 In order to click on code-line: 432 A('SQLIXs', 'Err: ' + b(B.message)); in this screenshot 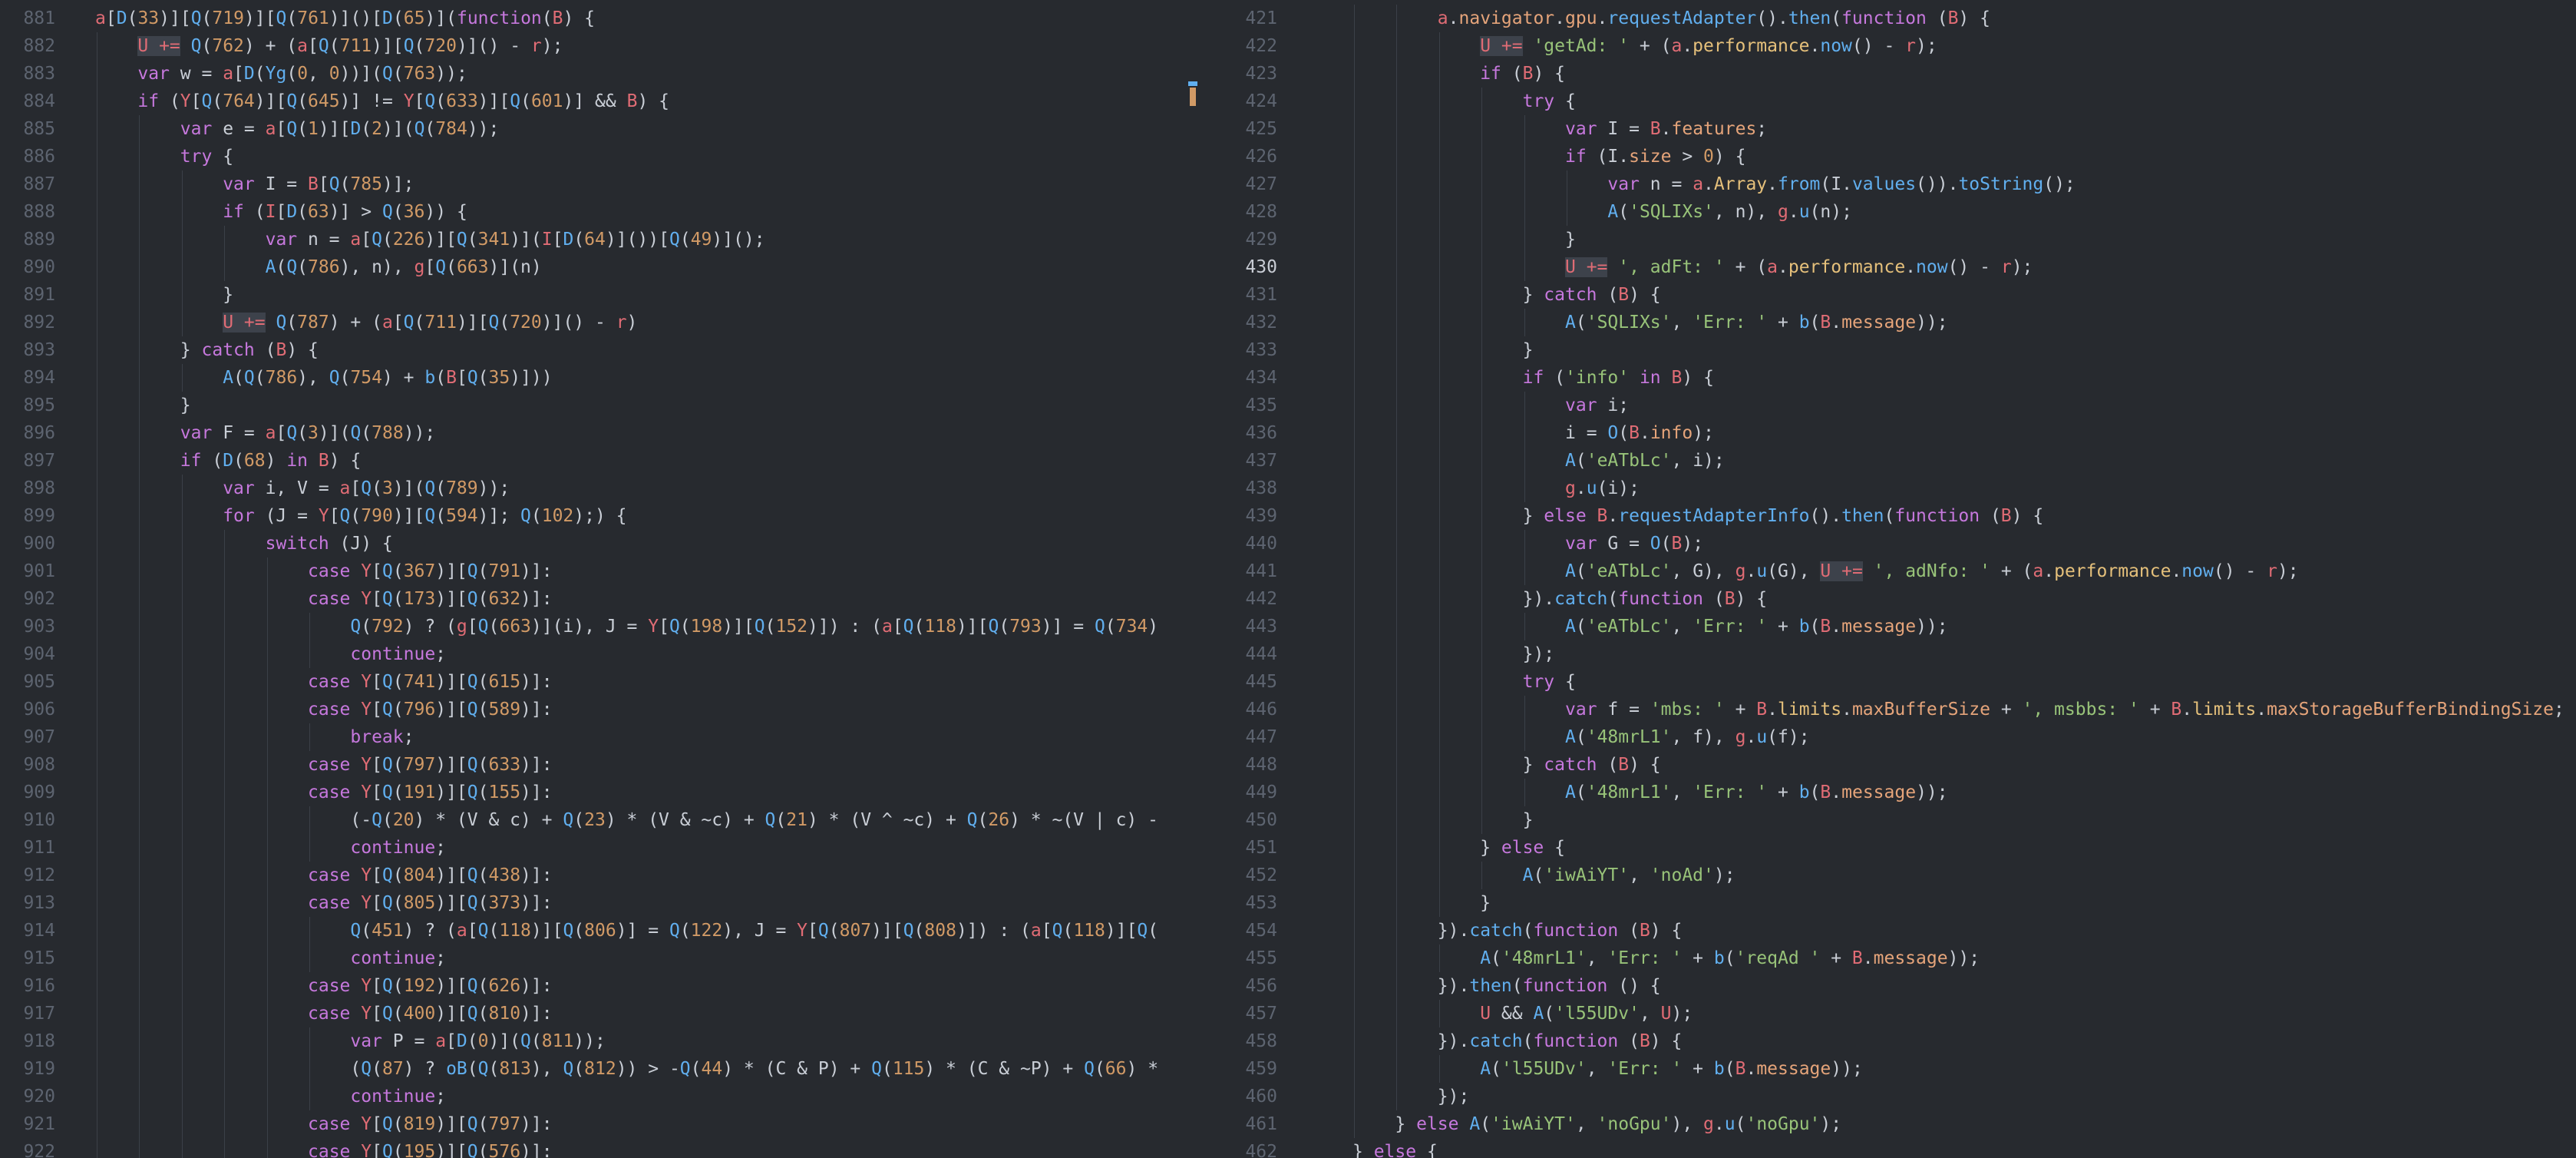, I will do `click(1891, 322)`.